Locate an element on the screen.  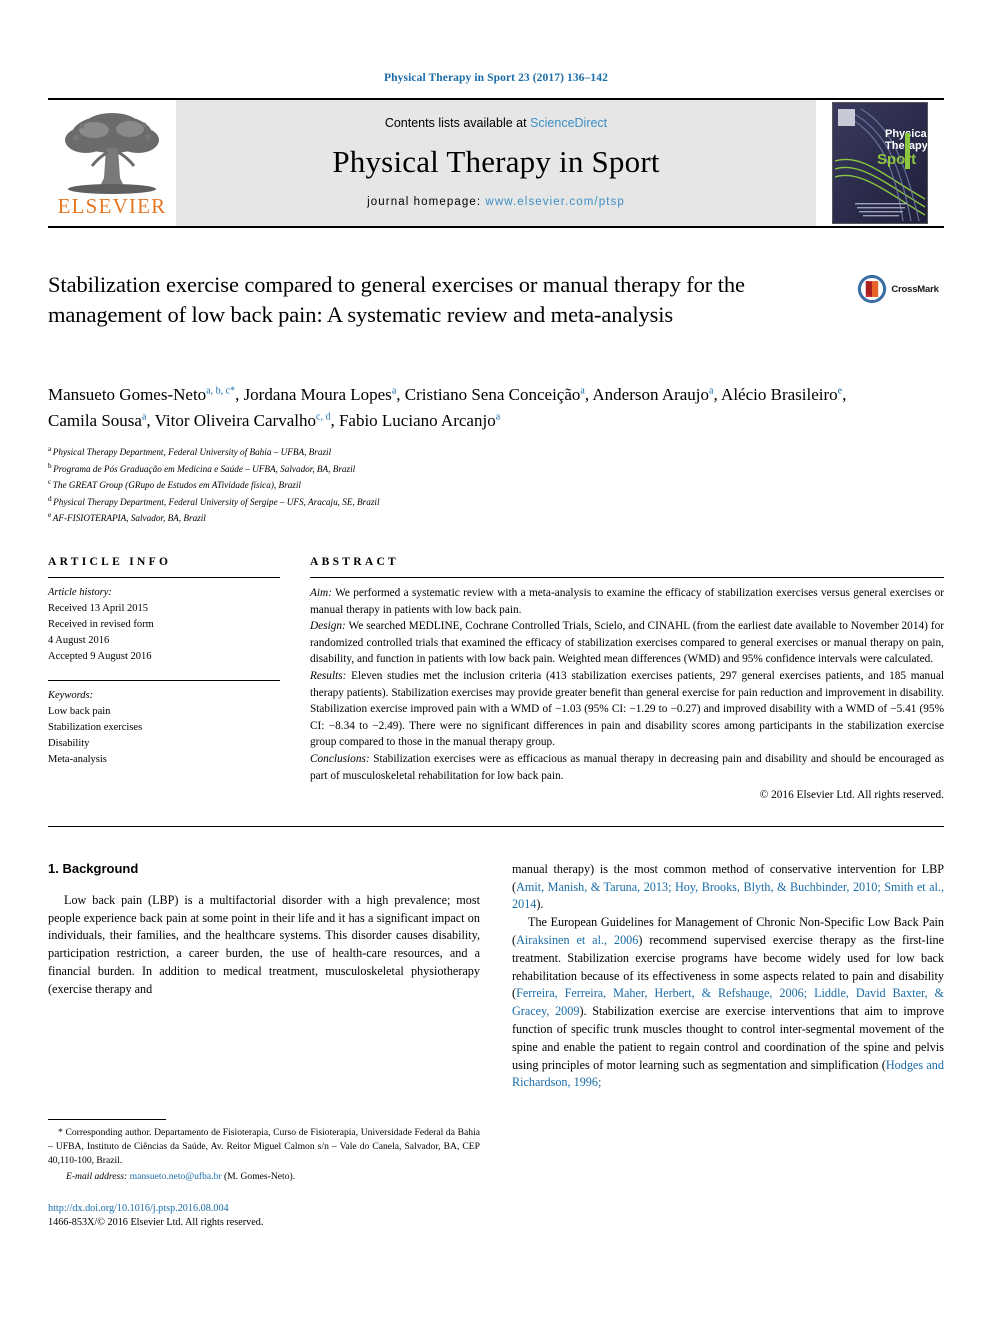
revised-date: 4 August 2016 is located at coordinates (79, 640).